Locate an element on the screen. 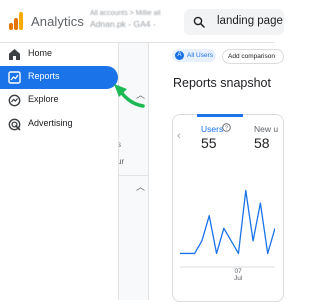  analytics-logo-icon is located at coordinates (16, 21).